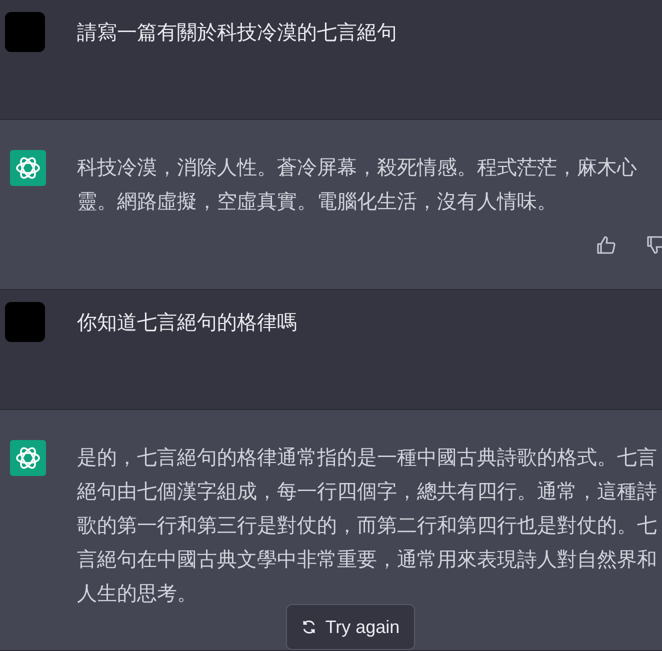 This screenshot has width=662, height=651. Describe the element at coordinates (237, 33) in the screenshot. I see `message-text: 請寫一篇有關於科技冷漠的七言絕句` at that location.